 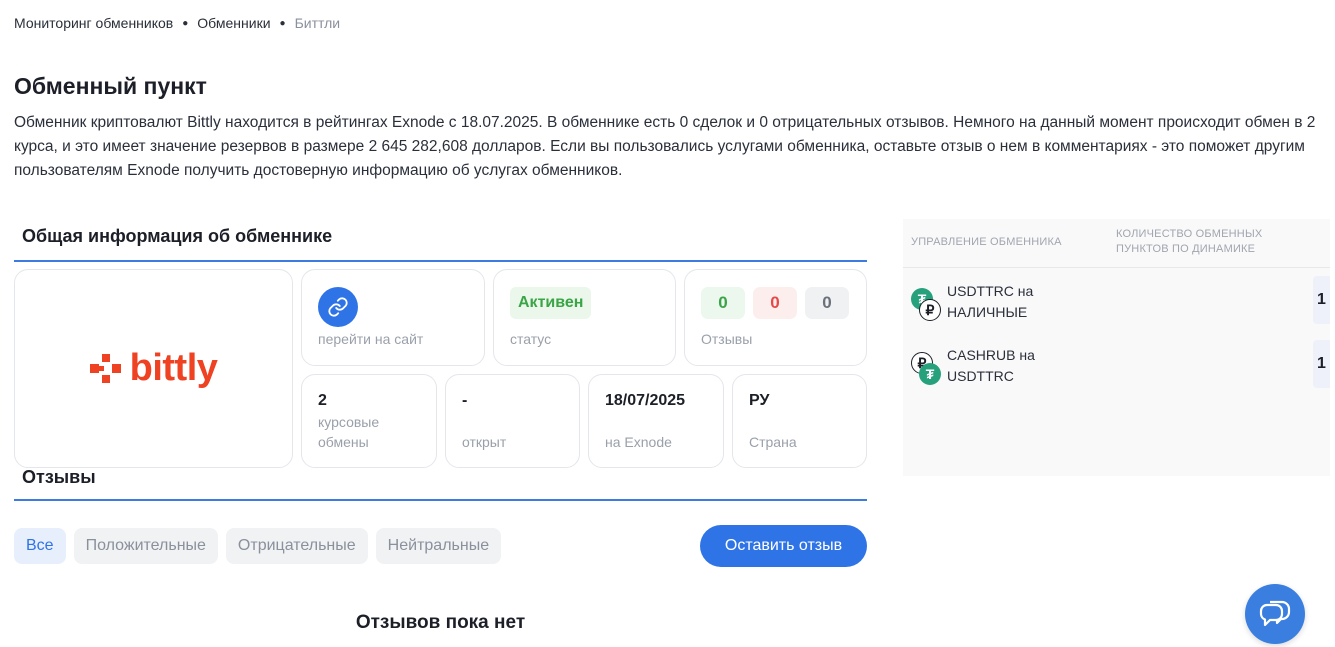 I want to click on direction-row: ₽ ₮ CASHRUB на USDTTRC 1, so click(x=1116, y=366).